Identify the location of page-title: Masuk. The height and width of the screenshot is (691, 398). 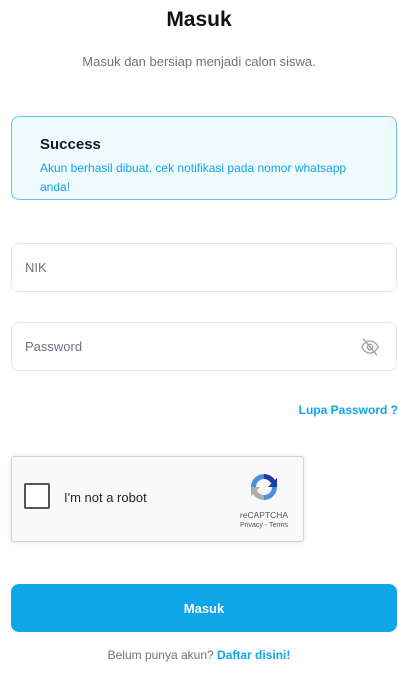
(199, 19).